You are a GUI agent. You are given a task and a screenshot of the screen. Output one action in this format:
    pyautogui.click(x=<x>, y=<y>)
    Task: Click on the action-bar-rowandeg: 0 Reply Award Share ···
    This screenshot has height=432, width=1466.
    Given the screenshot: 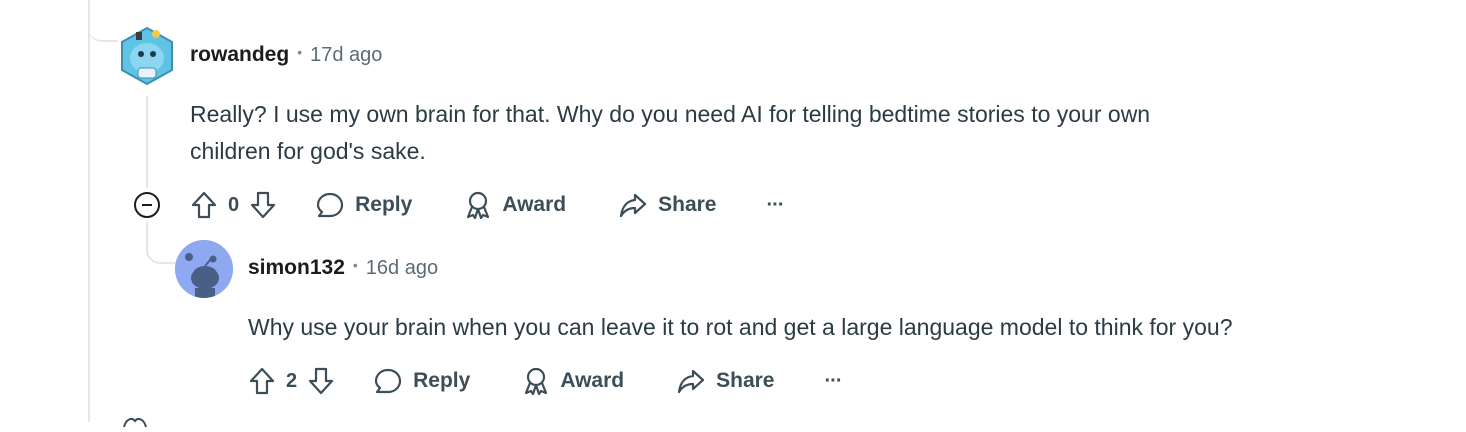 What is the action you would take?
    pyautogui.click(x=487, y=205)
    